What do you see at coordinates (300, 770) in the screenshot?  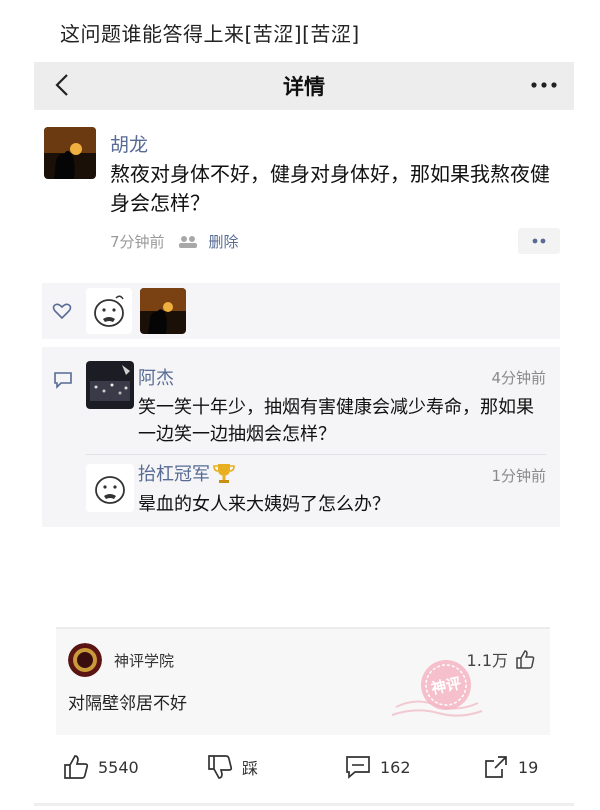 I see `action-bar: 5540 踩 162 19` at bounding box center [300, 770].